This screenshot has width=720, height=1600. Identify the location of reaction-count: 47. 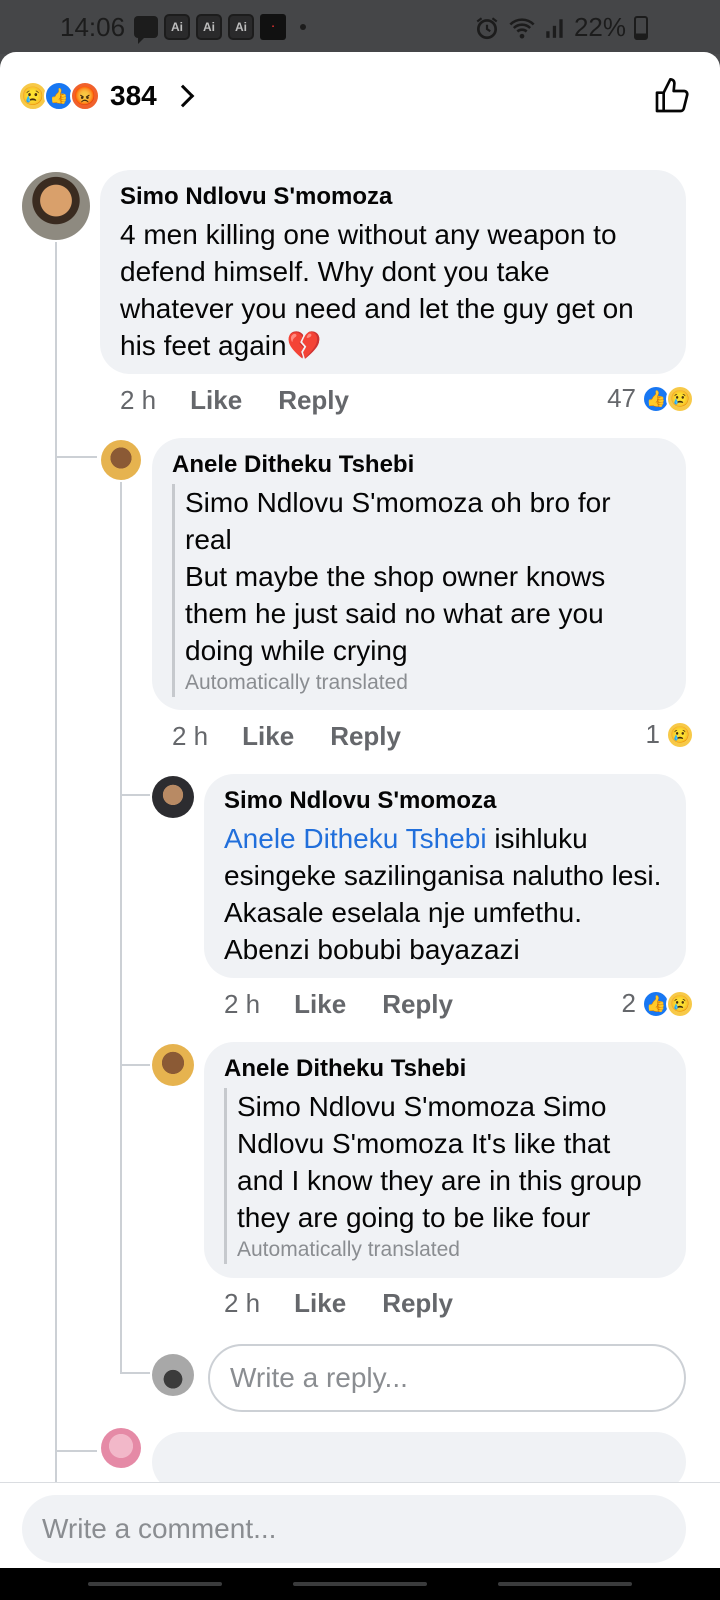
(621, 398).